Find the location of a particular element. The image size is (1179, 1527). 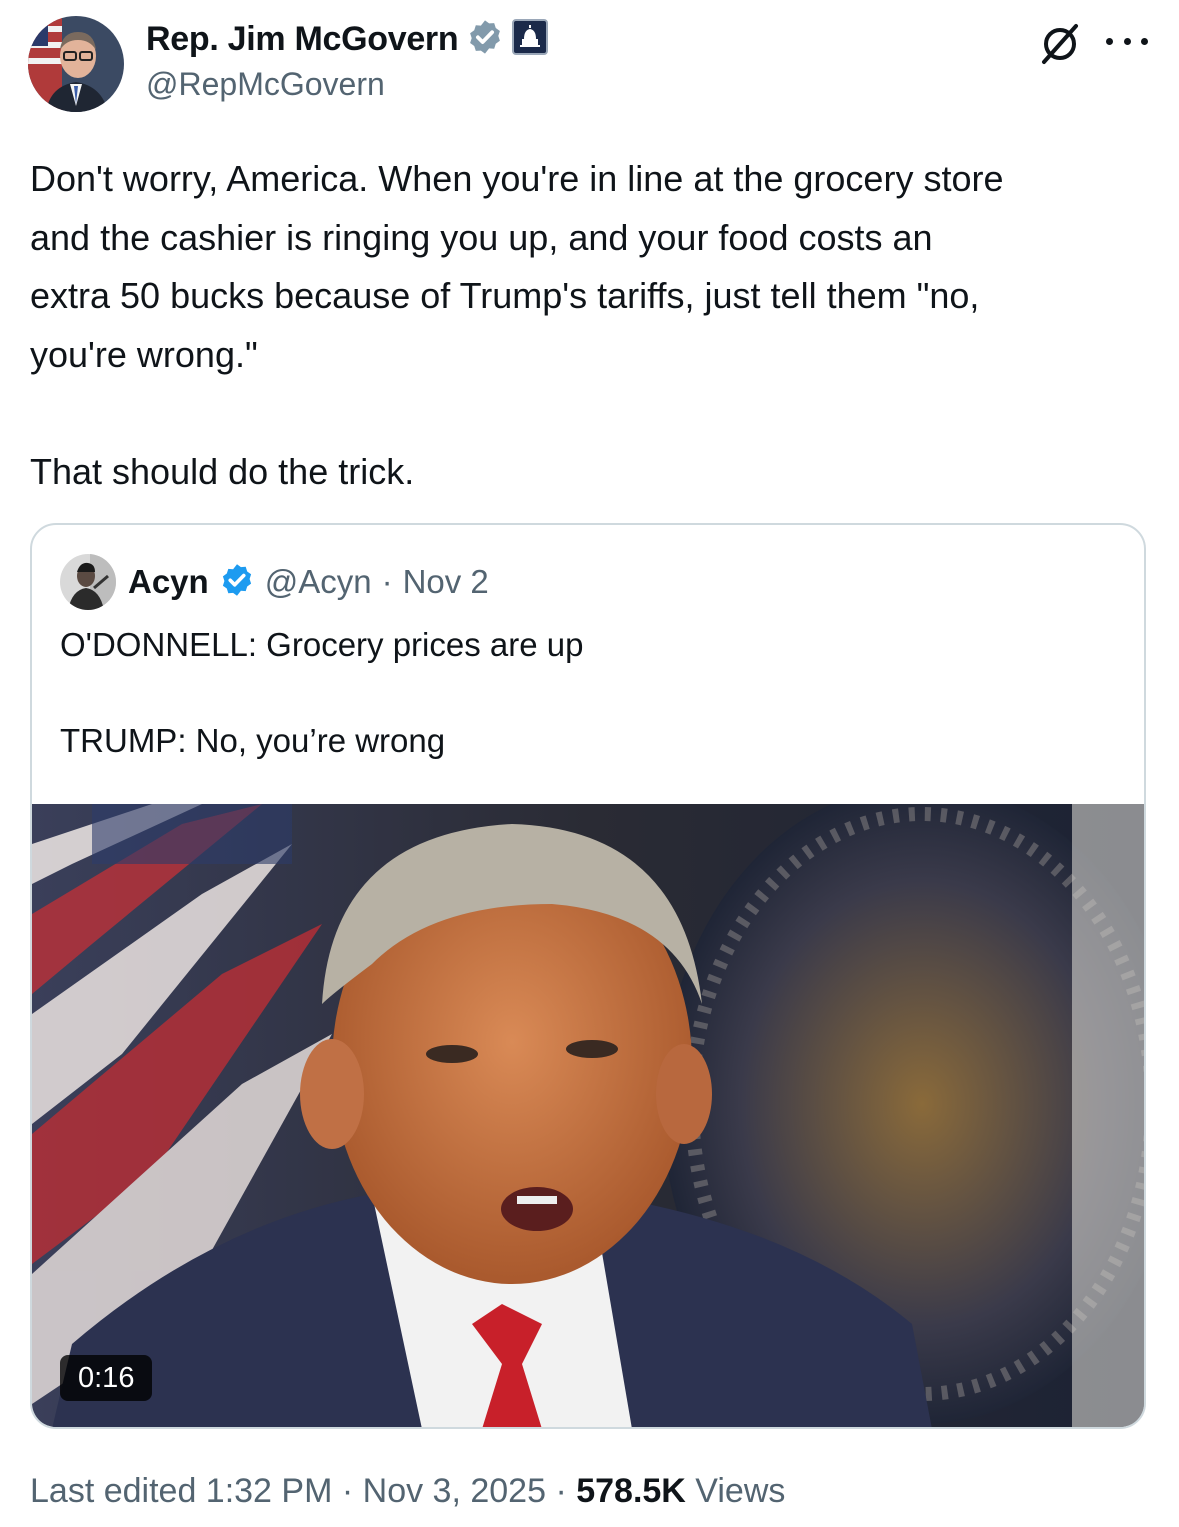

author-handle: @RepMcGovern is located at coordinates (265, 84).